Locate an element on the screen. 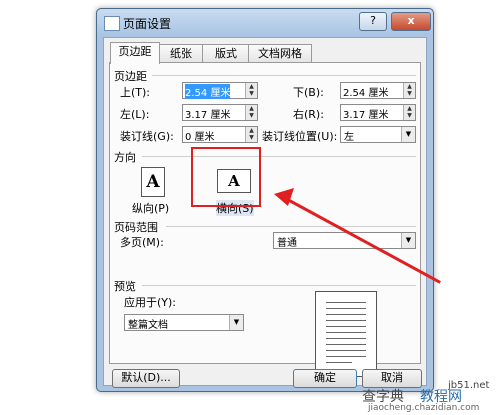 The image size is (500, 415). top-margin-label: 上(T): is located at coordinates (135, 92).